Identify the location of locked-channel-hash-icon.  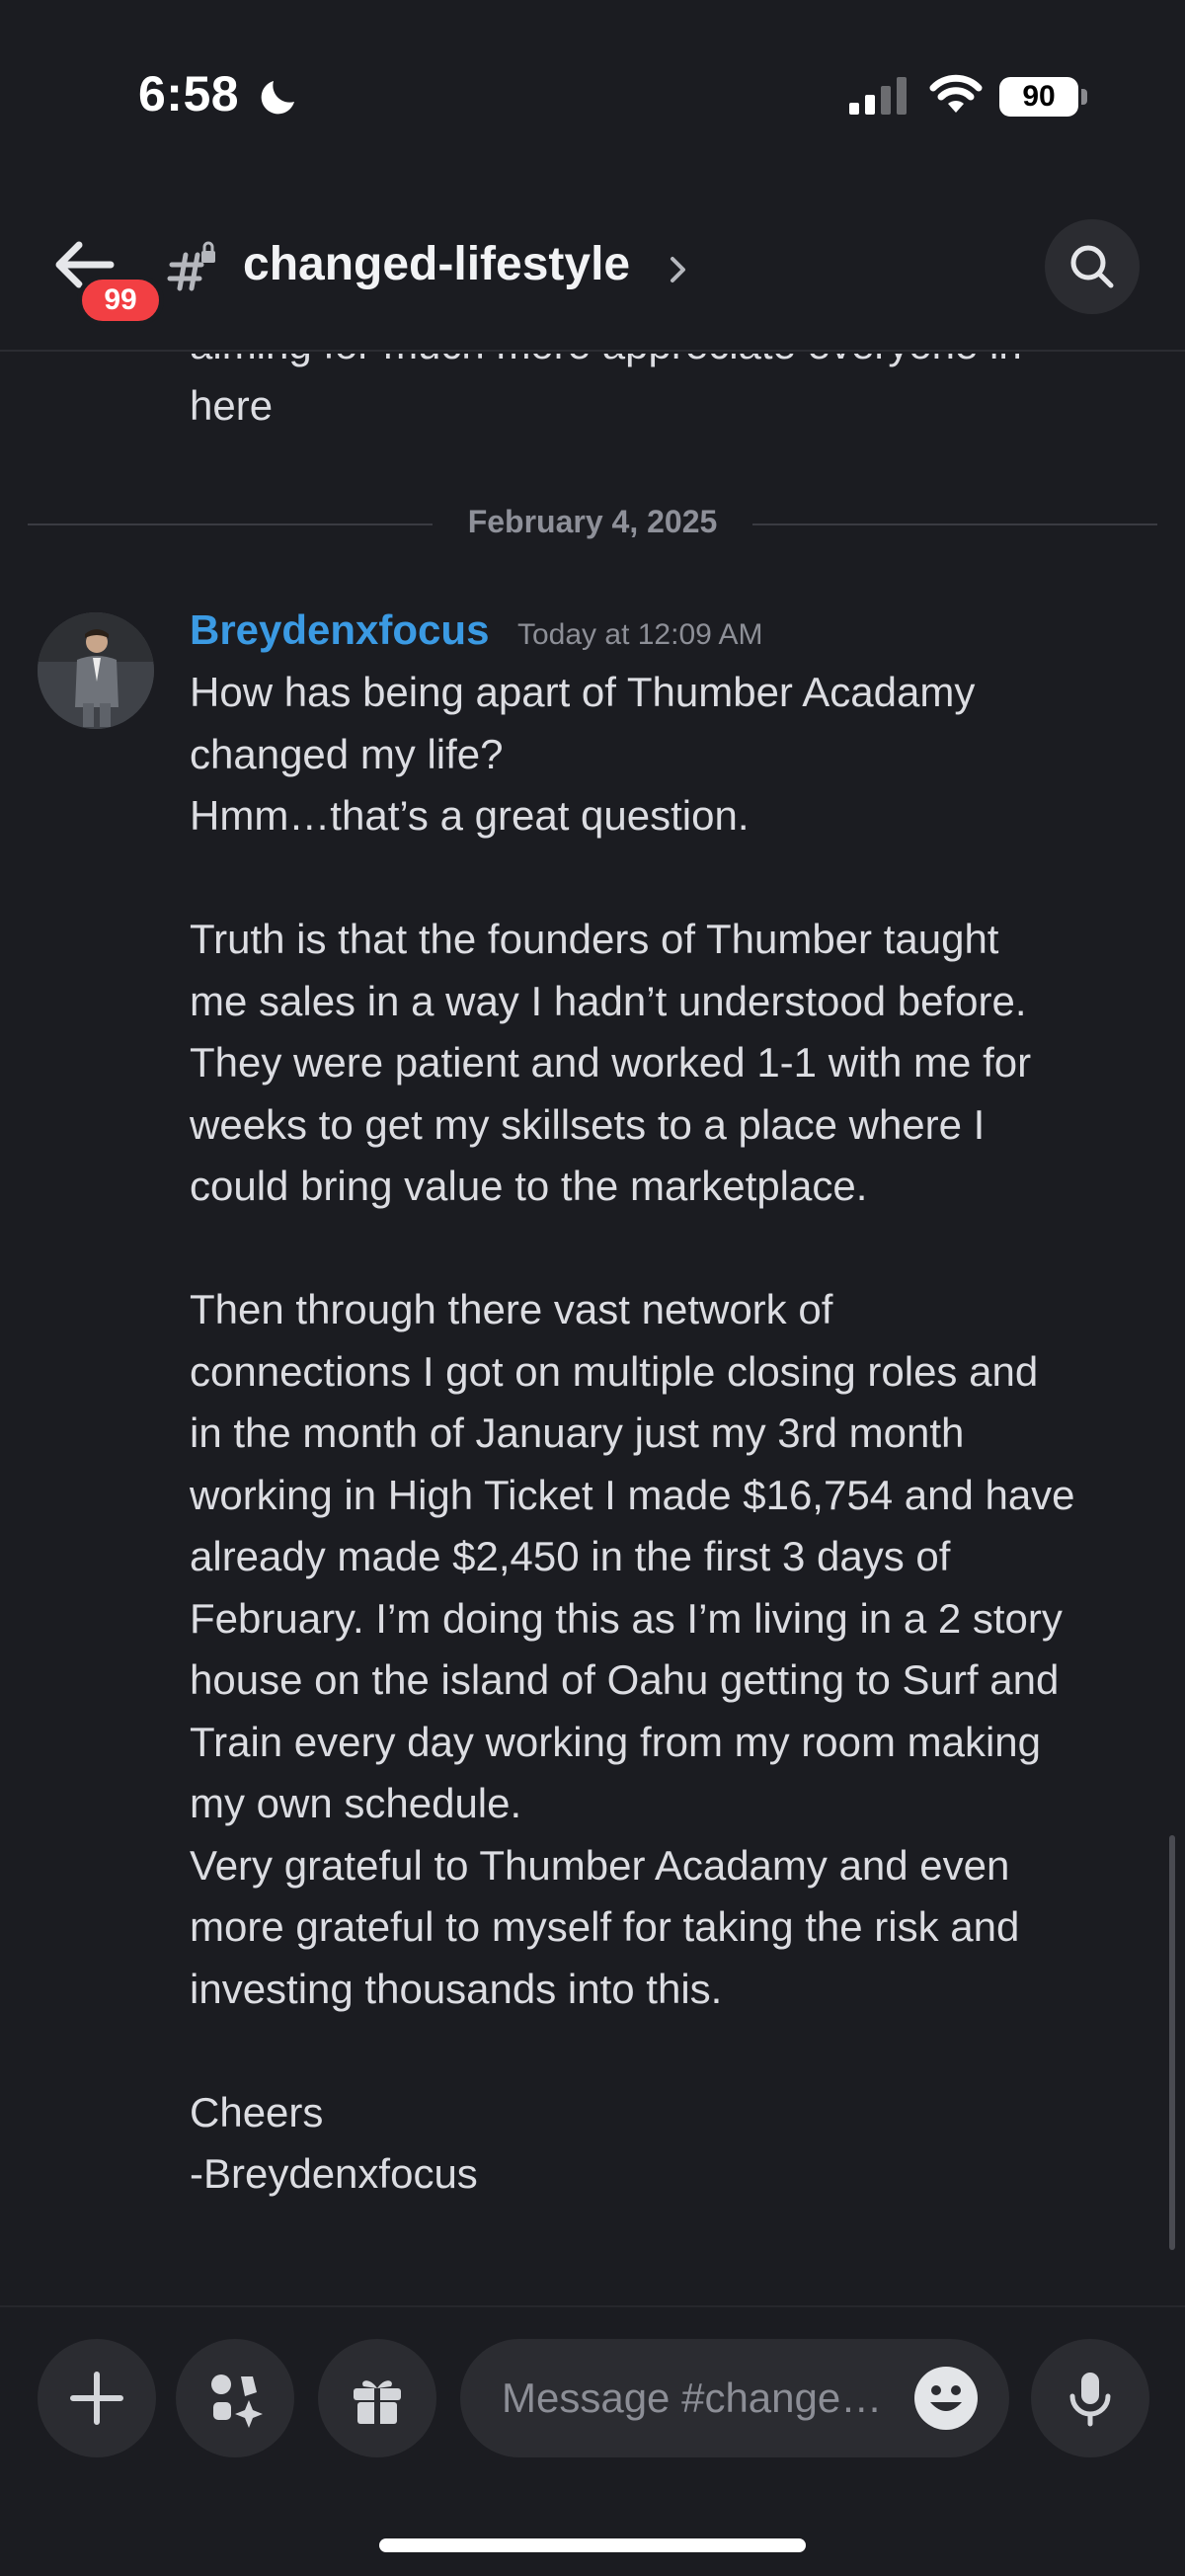
(191, 266).